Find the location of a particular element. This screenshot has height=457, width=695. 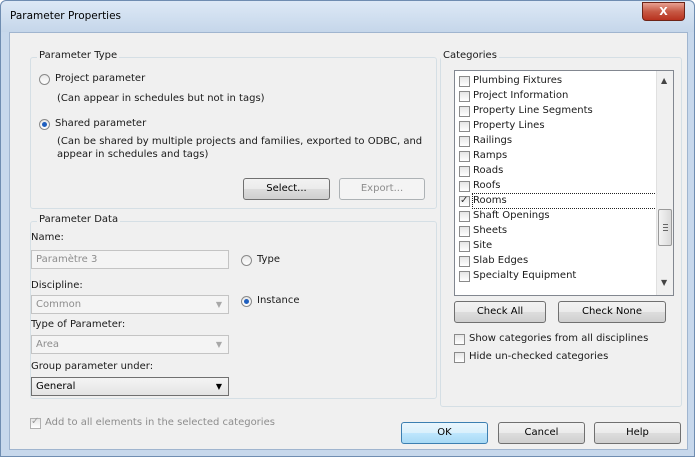

list-item: Property Line Segments is located at coordinates (553, 111).